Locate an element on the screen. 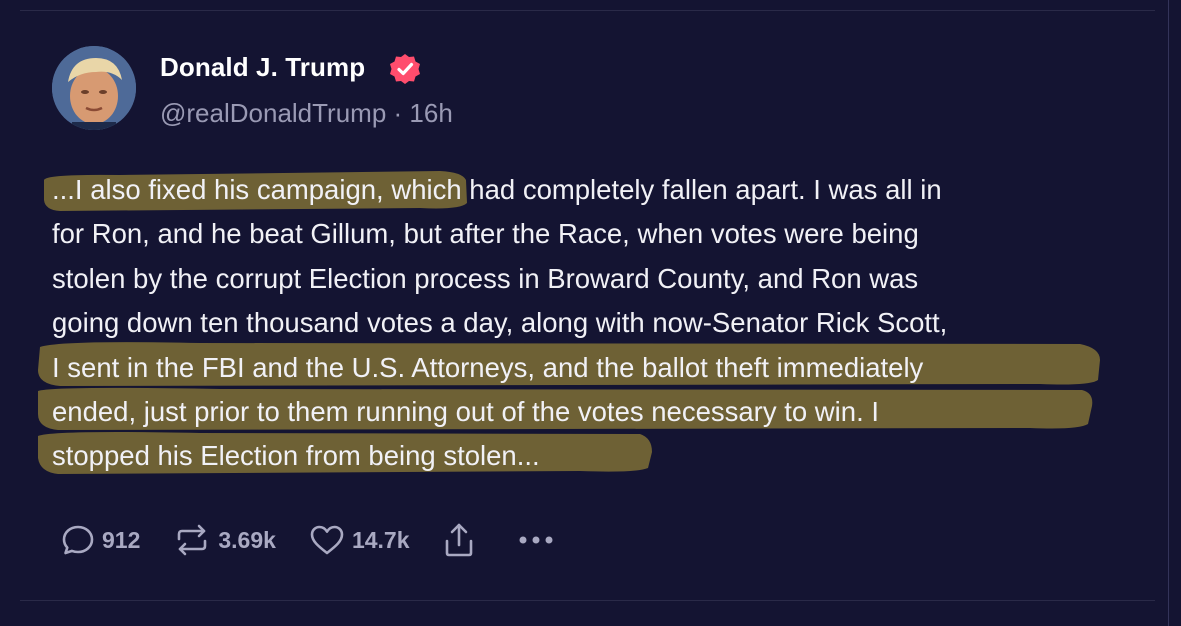 Image resolution: width=1181 pixels, height=626 pixels. more-dots-icon is located at coordinates (535, 540).